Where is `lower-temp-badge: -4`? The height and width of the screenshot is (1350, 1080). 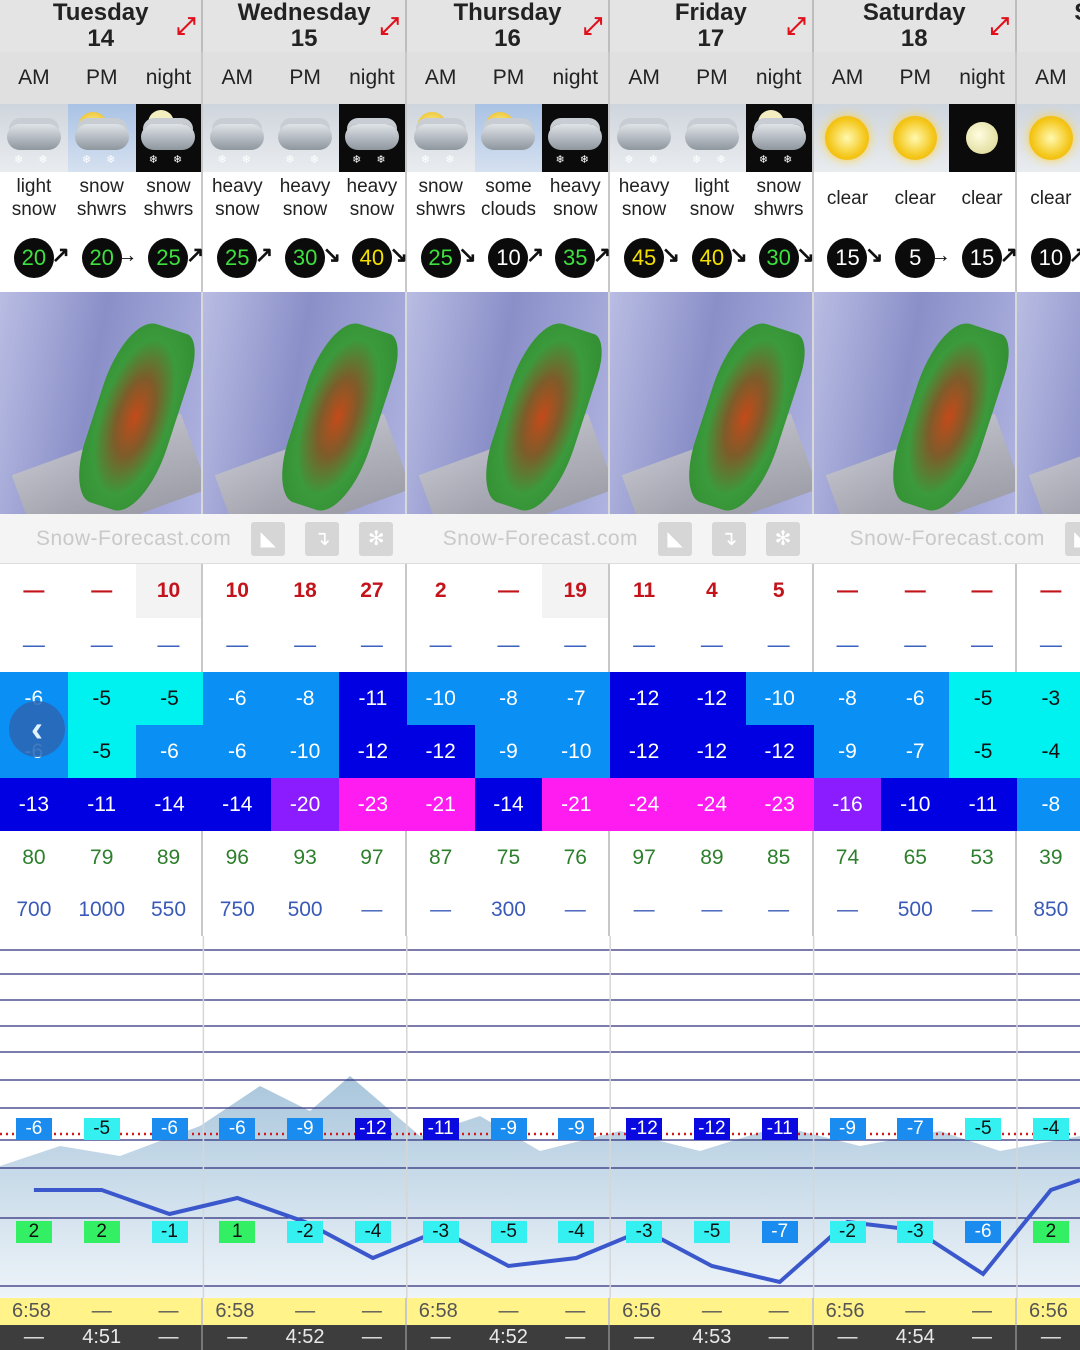
lower-temp-badge: -4 is located at coordinates (576, 1232).